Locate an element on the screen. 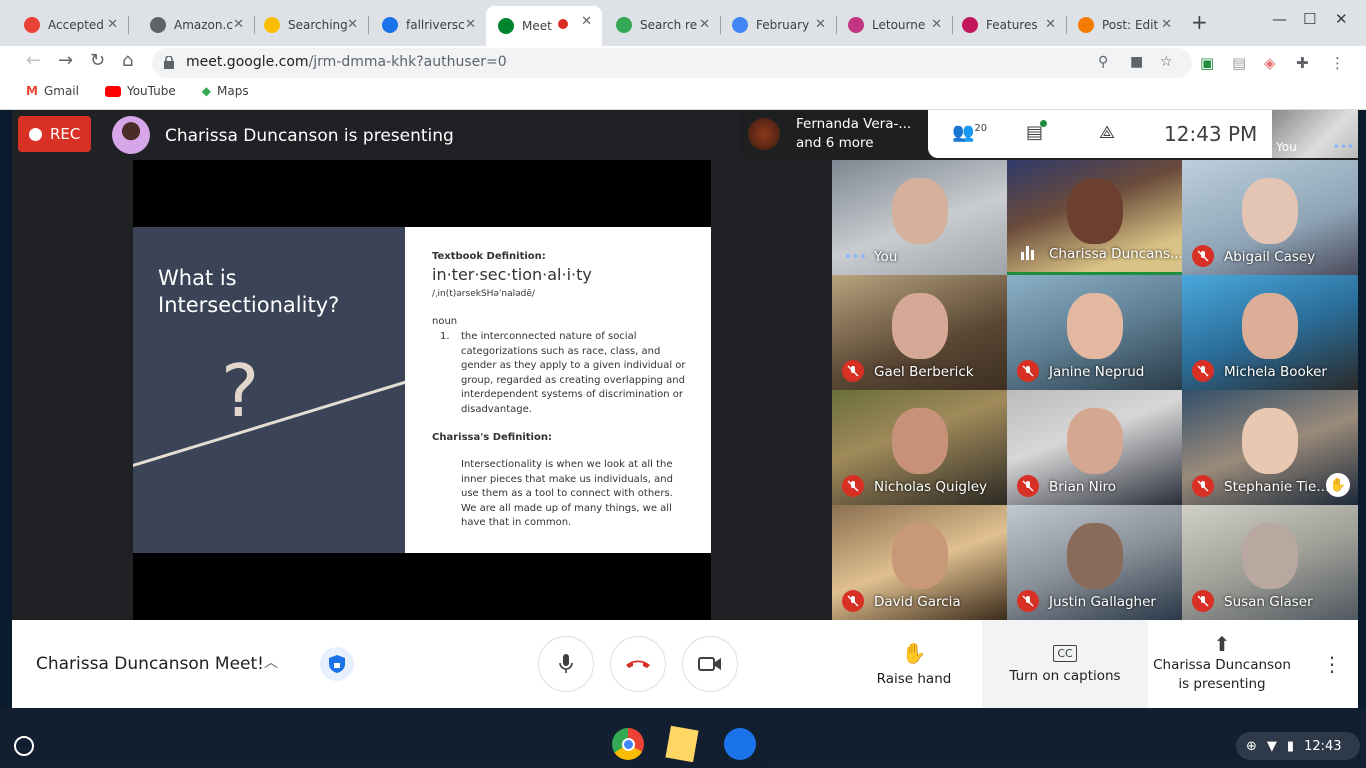 The image size is (1366, 768). back-icon: ← is located at coordinates (33, 60).